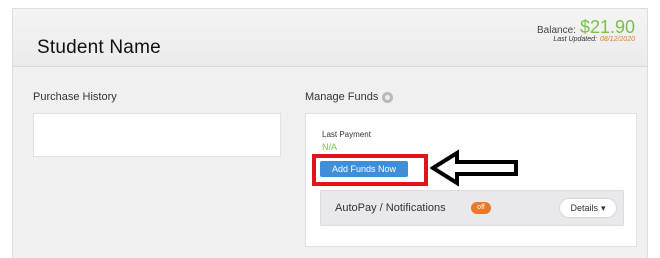 This screenshot has width=660, height=258. Describe the element at coordinates (603, 207) in the screenshot. I see `chevron-down-icon: ▾` at that location.